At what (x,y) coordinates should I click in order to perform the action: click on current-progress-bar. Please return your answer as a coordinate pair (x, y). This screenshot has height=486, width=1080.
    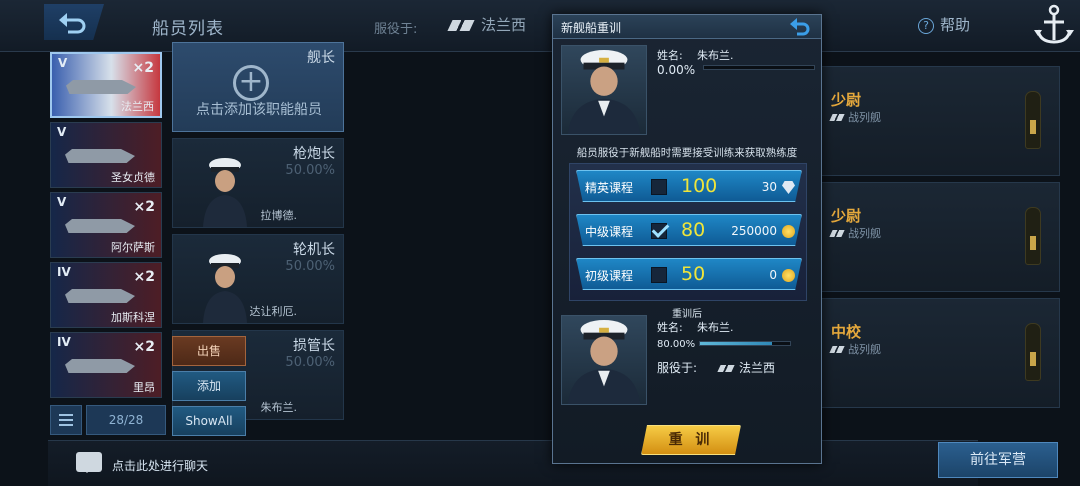
    Looking at the image, I should click on (759, 67).